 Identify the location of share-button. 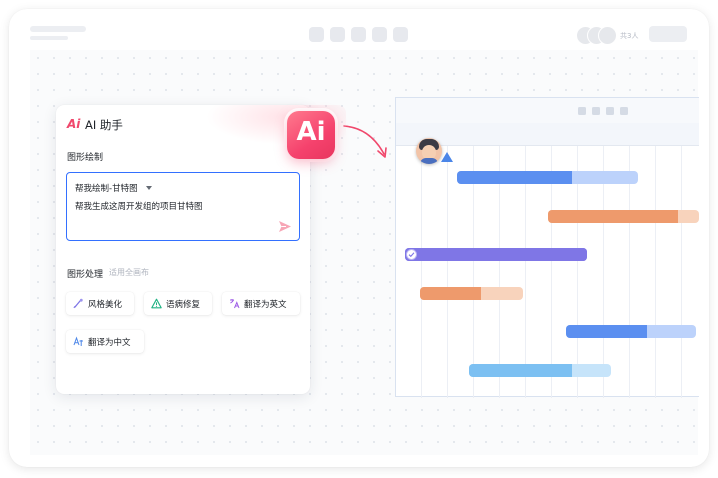
(668, 34).